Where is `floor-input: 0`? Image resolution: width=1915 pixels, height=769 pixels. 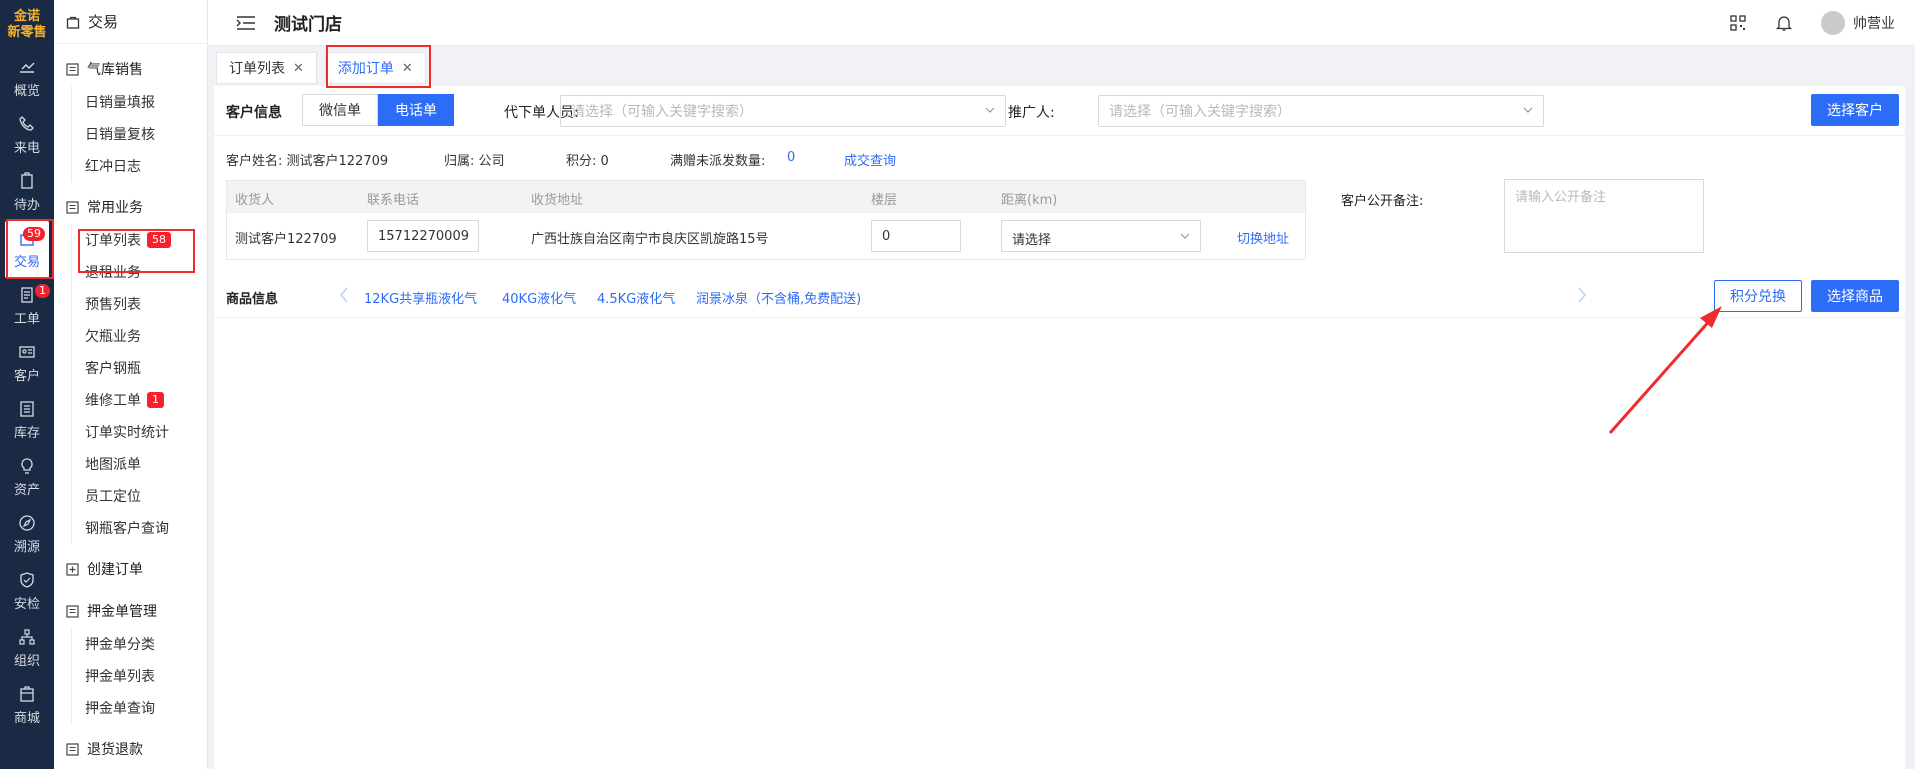
floor-input: 0 is located at coordinates (916, 236).